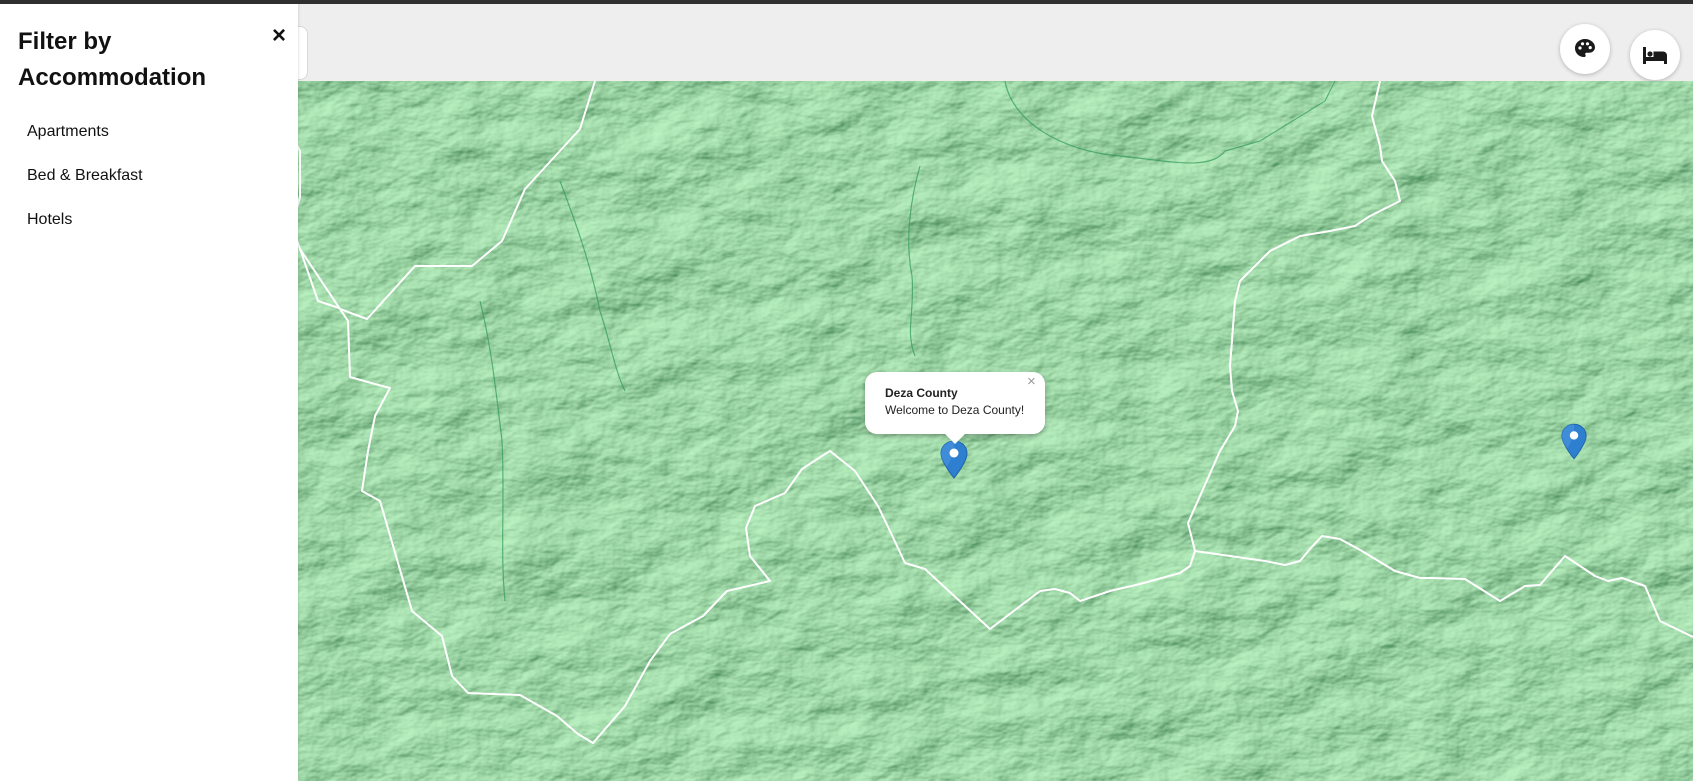 This screenshot has width=1693, height=781. What do you see at coordinates (1031, 382) in the screenshot?
I see `popup-close-button: ×` at bounding box center [1031, 382].